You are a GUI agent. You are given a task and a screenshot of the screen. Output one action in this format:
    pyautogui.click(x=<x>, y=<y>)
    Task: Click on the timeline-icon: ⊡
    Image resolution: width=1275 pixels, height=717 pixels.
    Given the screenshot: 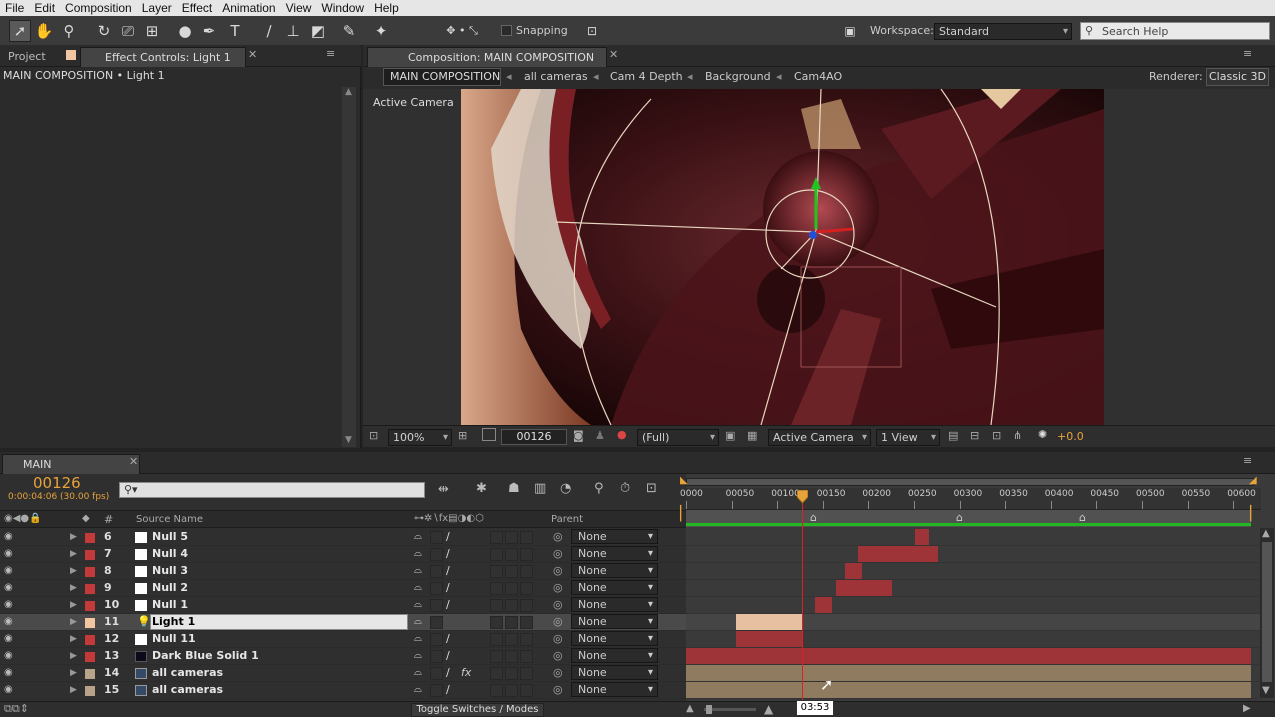 What is the action you would take?
    pyautogui.click(x=996, y=435)
    